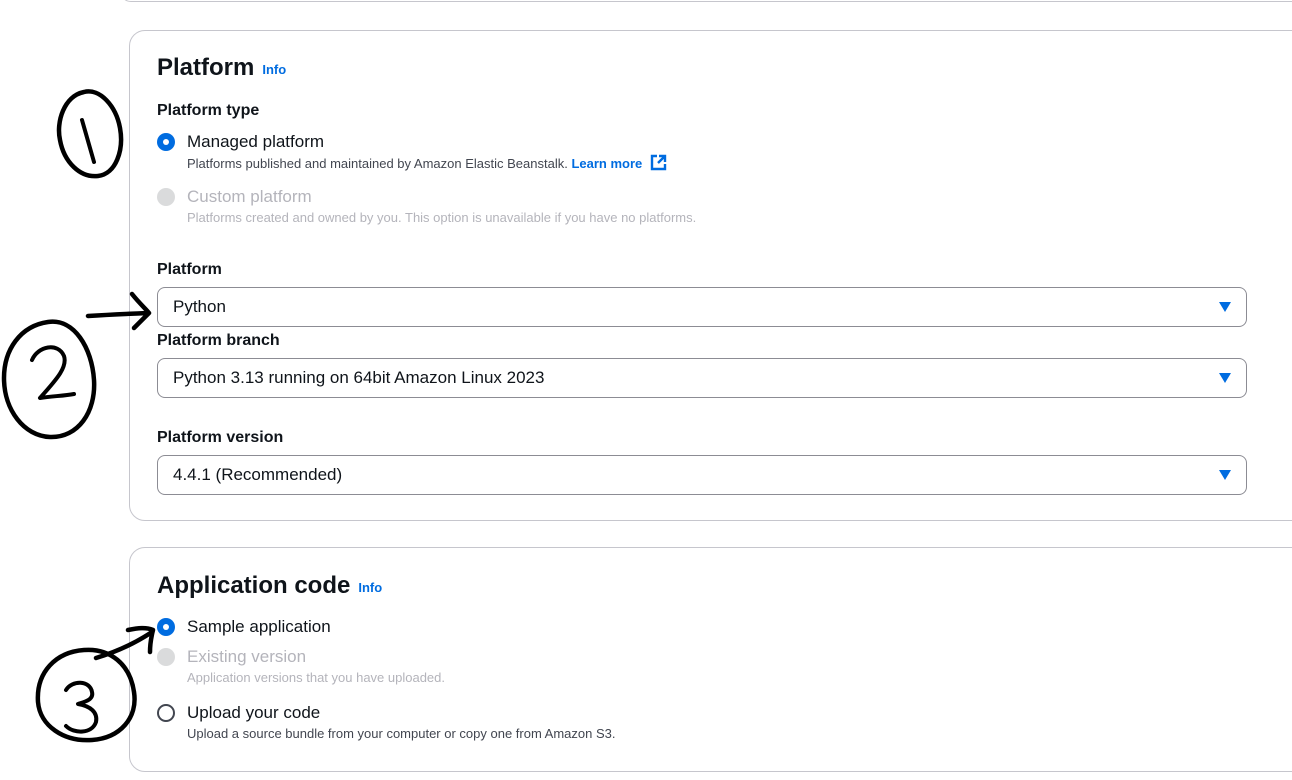 The height and width of the screenshot is (780, 1292). I want to click on application-code-heading: Application code, so click(254, 585).